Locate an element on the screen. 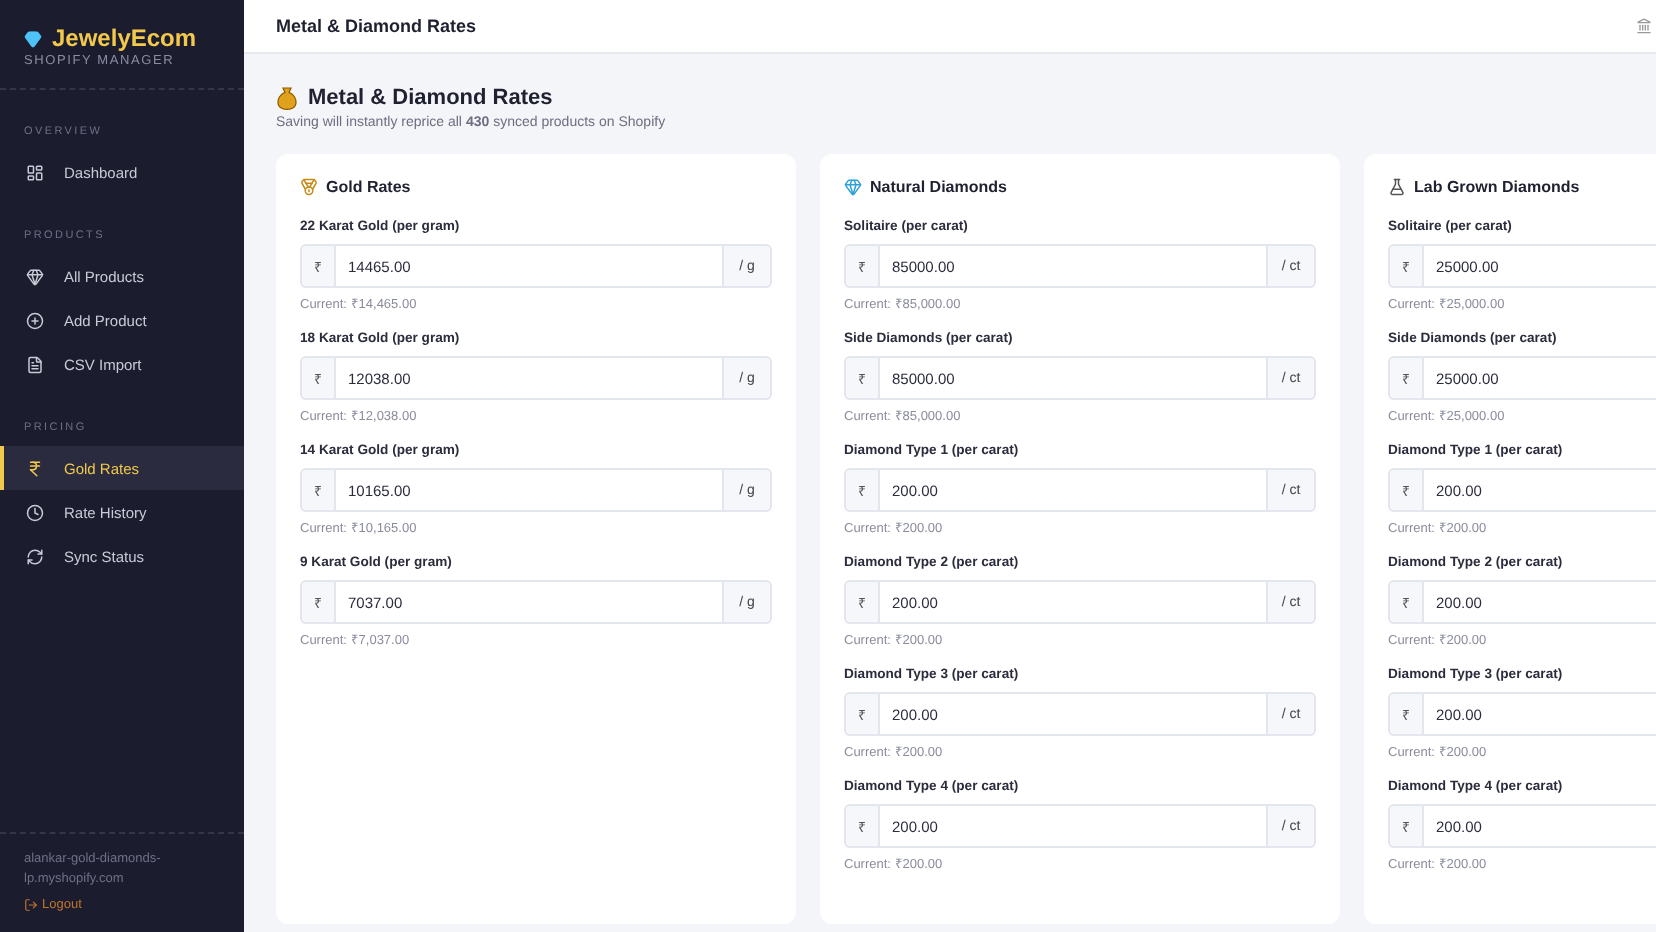 This screenshot has height=932, width=1656. flask-icon is located at coordinates (1397, 187).